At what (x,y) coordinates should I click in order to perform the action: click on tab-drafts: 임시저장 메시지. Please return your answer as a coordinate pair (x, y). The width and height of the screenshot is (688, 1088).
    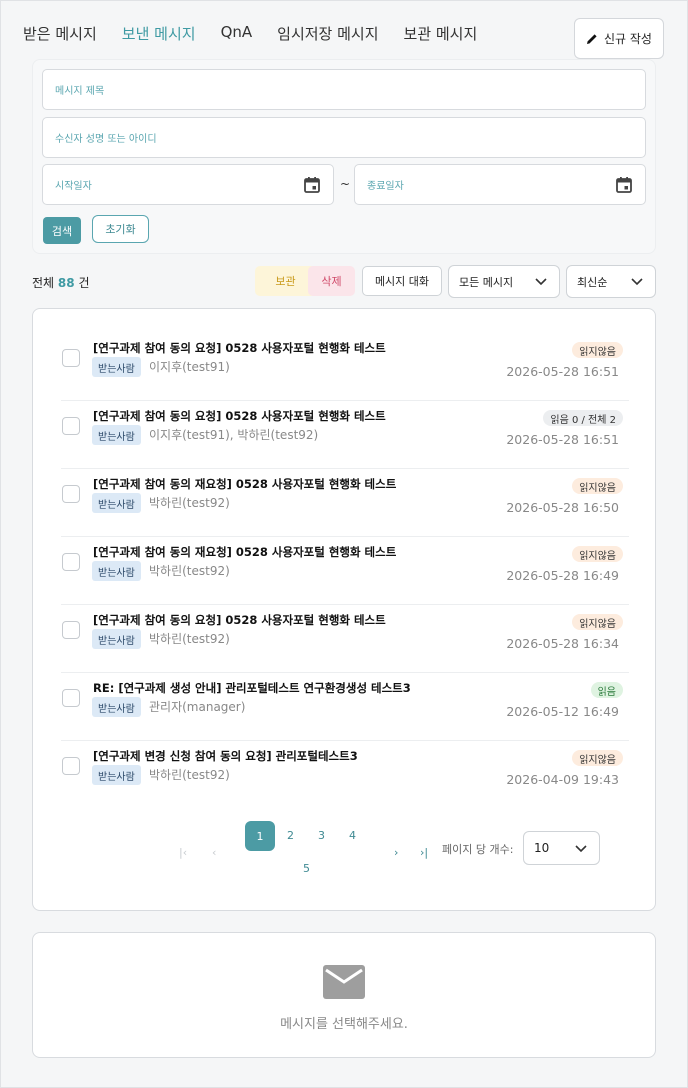
    Looking at the image, I should click on (327, 33).